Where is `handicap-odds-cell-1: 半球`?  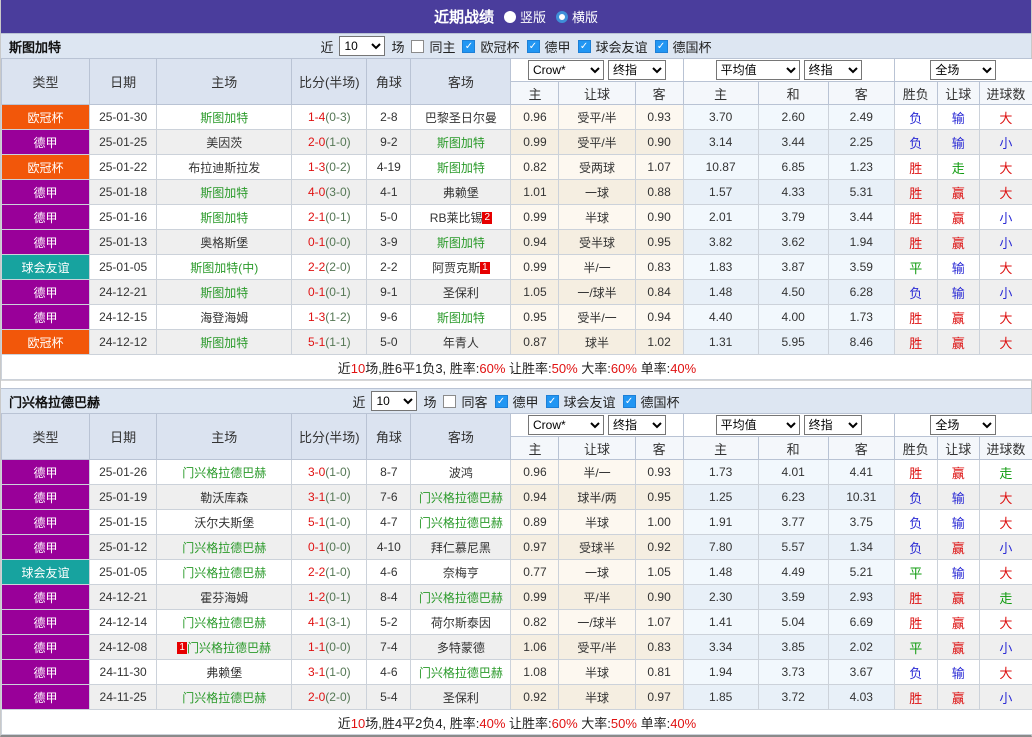 handicap-odds-cell-1: 半球 is located at coordinates (597, 522).